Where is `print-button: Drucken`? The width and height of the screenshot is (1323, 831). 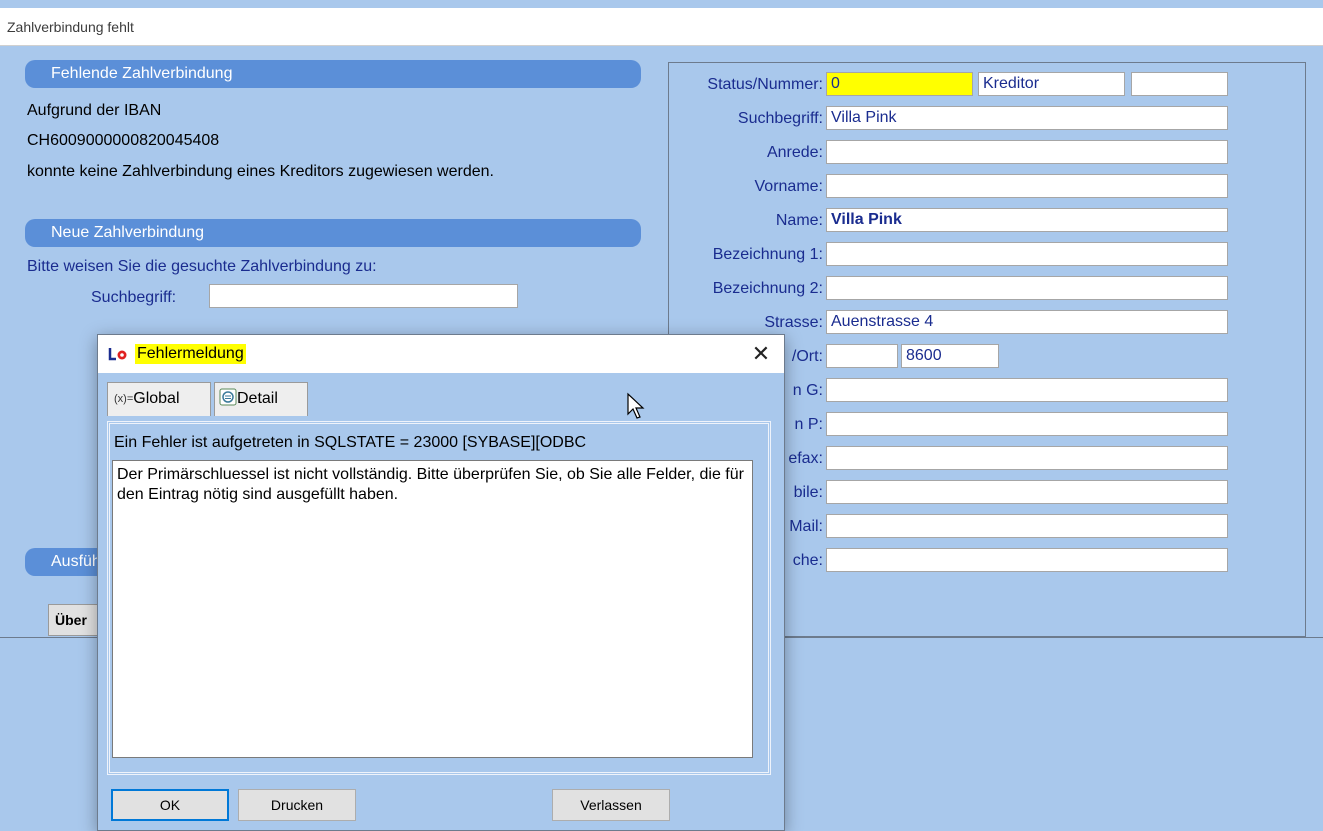
print-button: Drucken is located at coordinates (297, 805).